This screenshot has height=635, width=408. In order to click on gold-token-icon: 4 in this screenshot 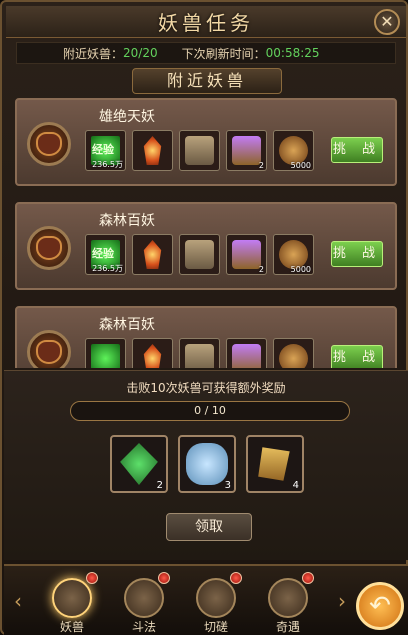, I will do `click(275, 464)`.